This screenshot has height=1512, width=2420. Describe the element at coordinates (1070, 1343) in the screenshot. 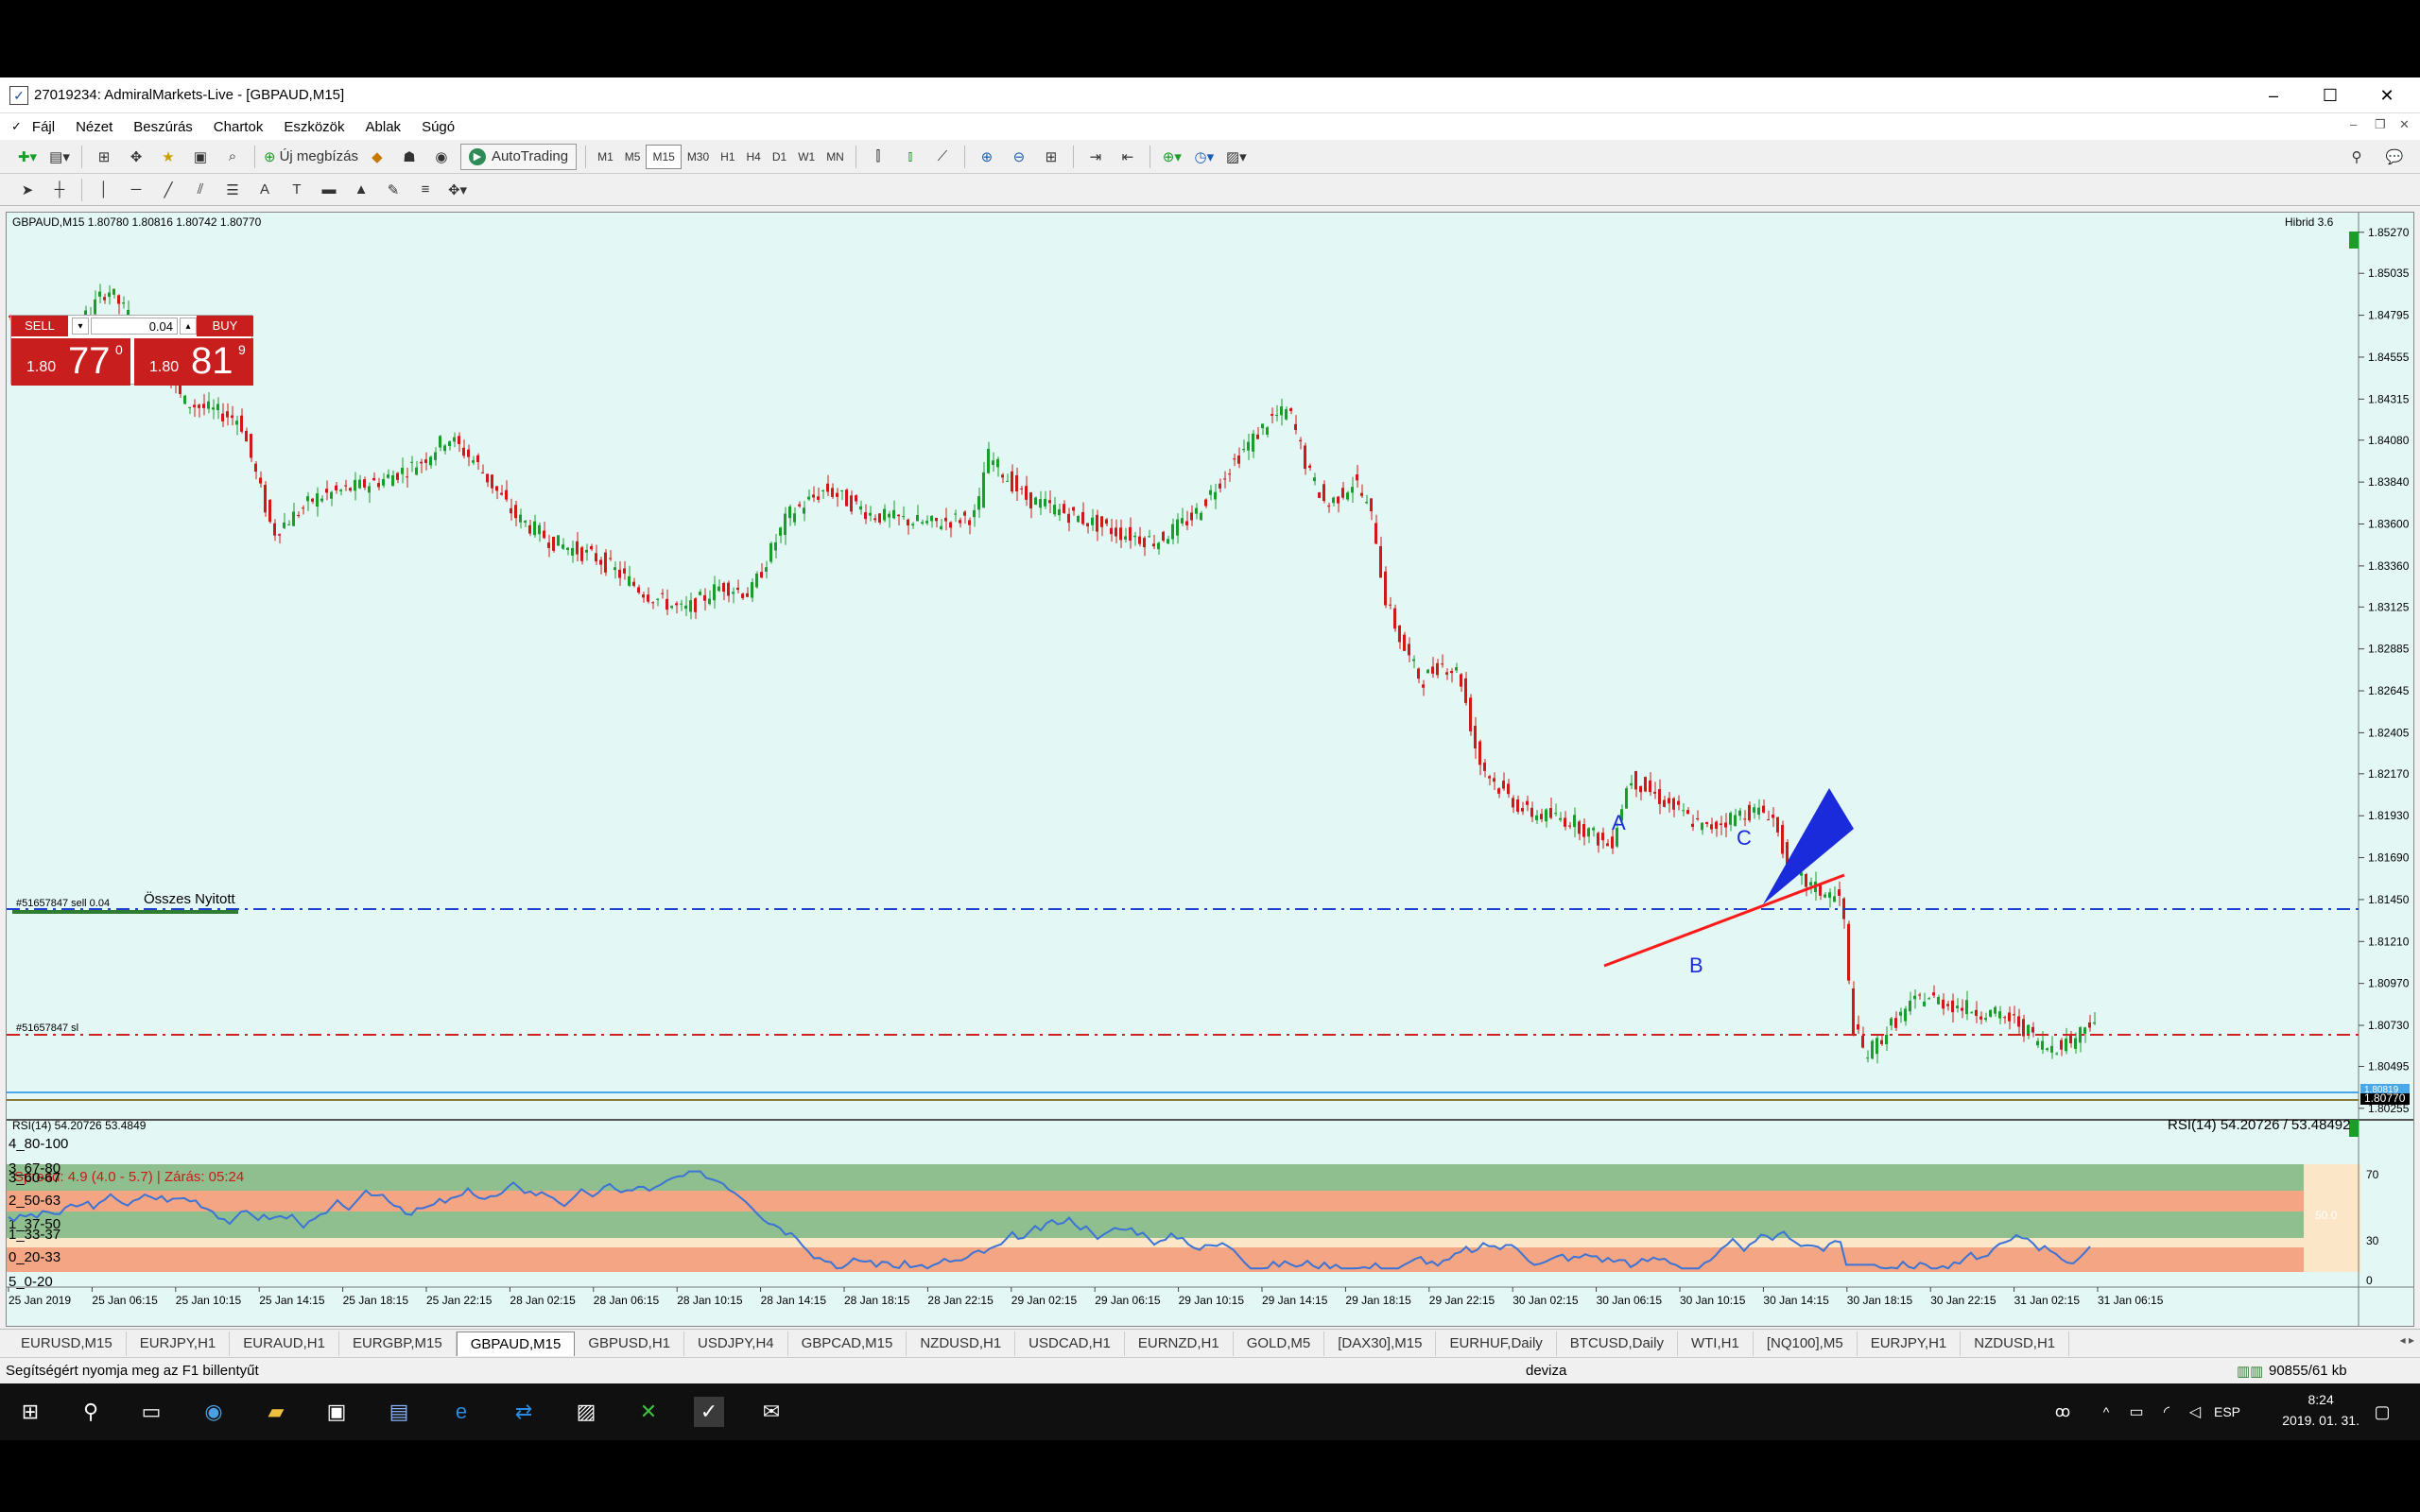

I see `chart-tab: USDCAD,H1` at that location.